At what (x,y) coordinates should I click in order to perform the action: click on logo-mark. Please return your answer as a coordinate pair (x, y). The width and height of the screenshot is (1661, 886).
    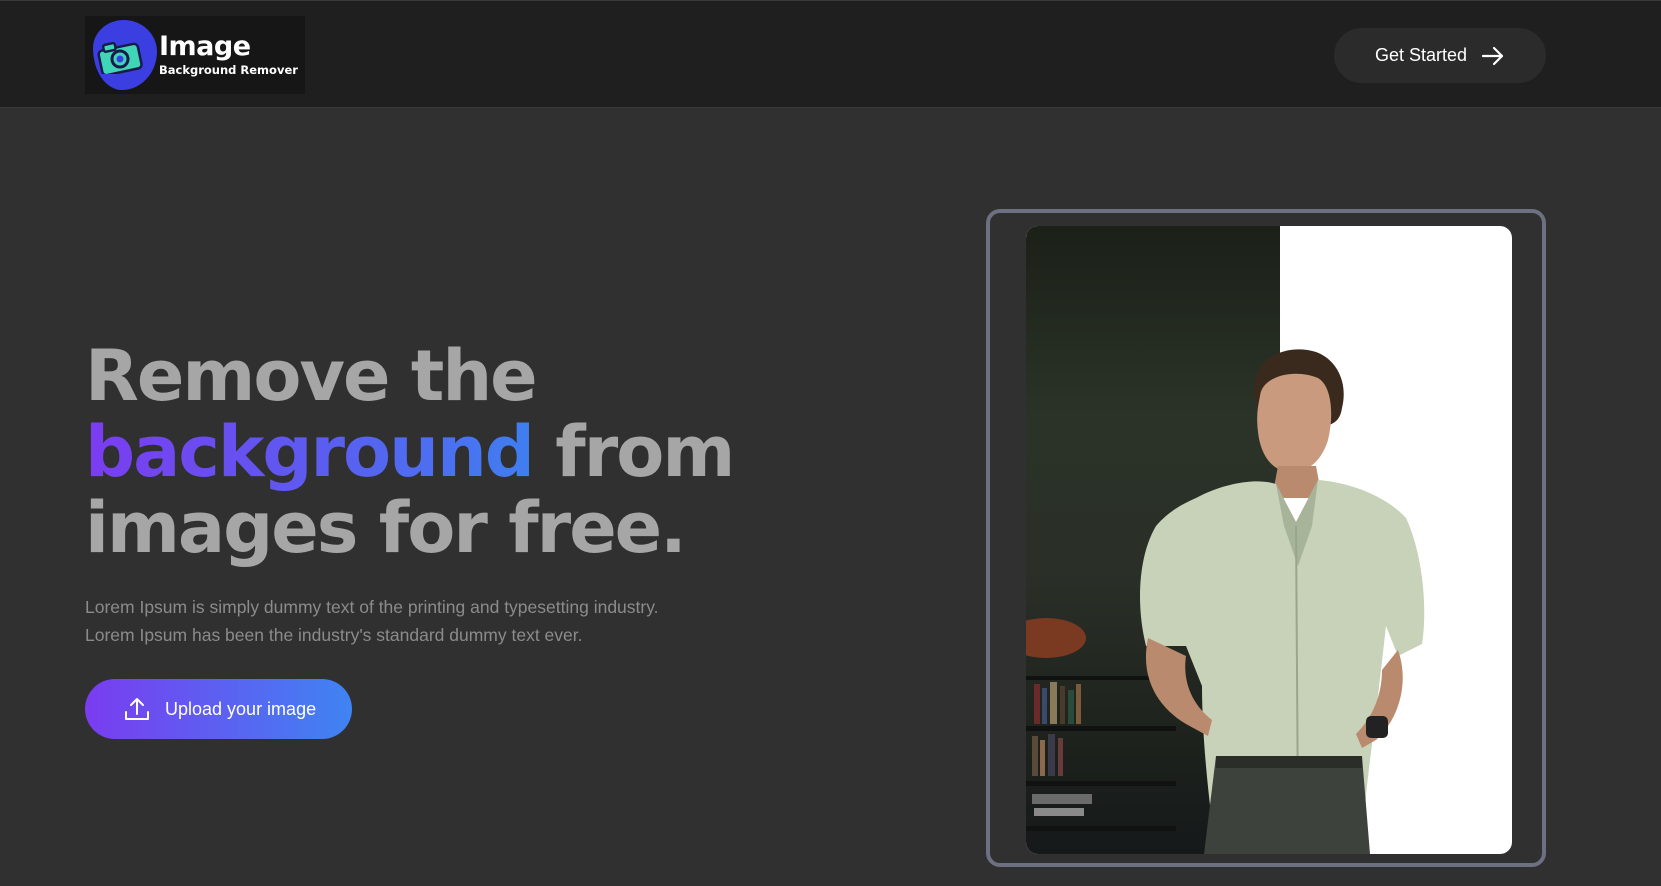
    Looking at the image, I should click on (121, 55).